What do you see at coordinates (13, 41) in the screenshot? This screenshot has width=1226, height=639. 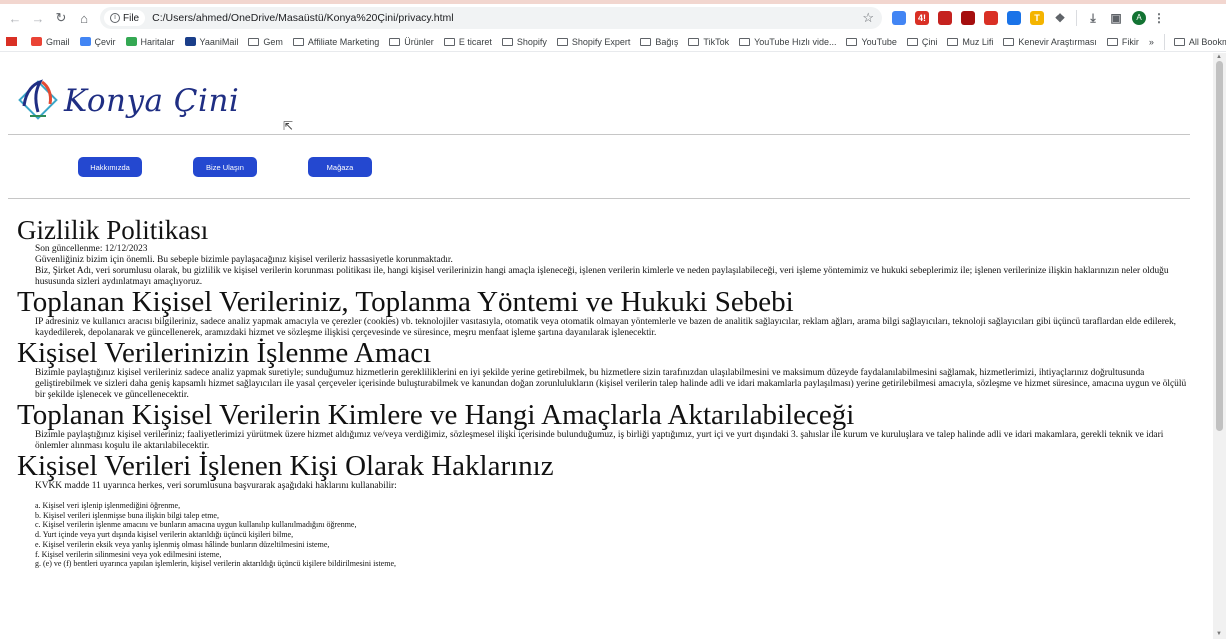 I see `bookmark-apps` at bounding box center [13, 41].